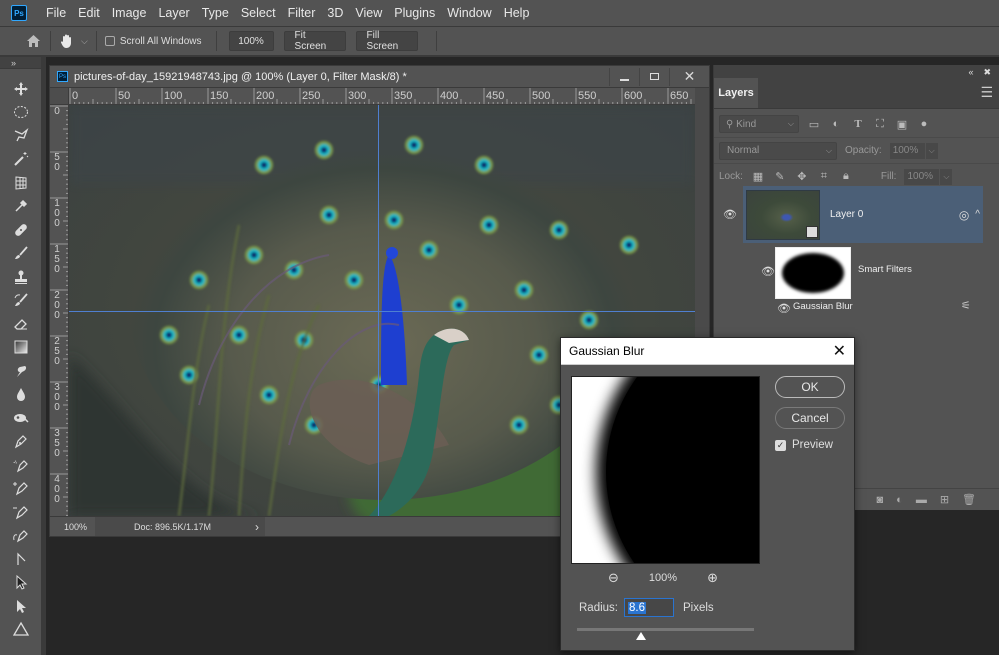 The height and width of the screenshot is (655, 999). I want to click on path-selection-icon, so click(20, 583).